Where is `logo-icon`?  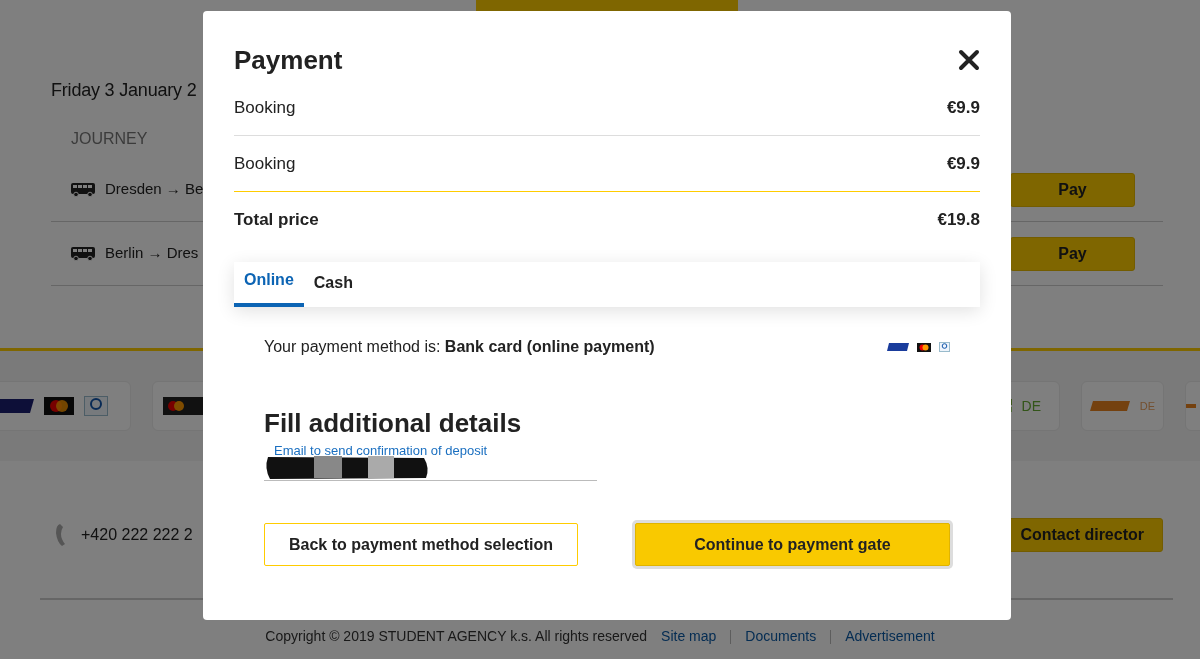 logo-icon is located at coordinates (1191, 406).